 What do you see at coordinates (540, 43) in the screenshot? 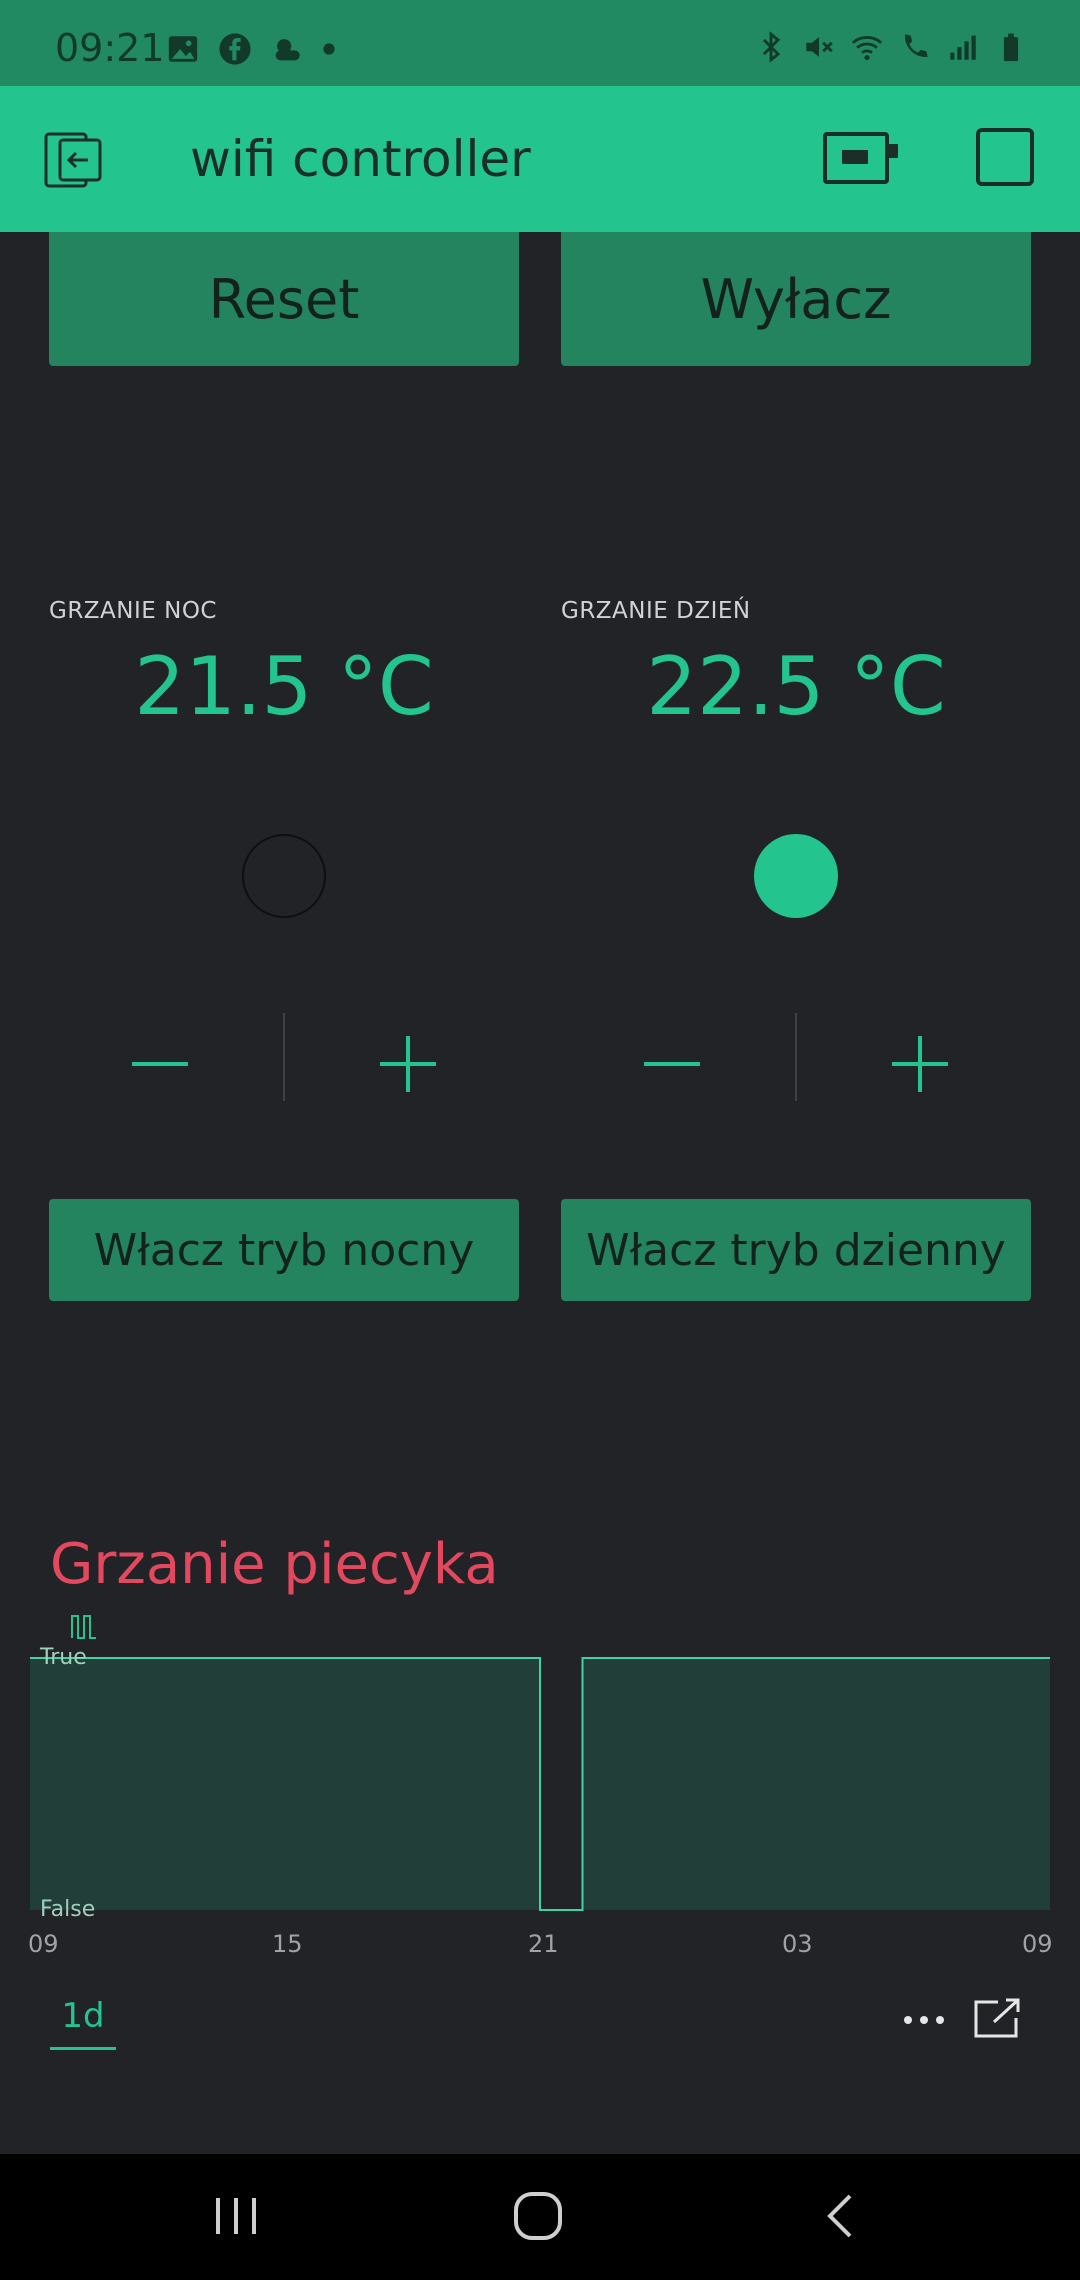
I see `status-bar: 09:21` at bounding box center [540, 43].